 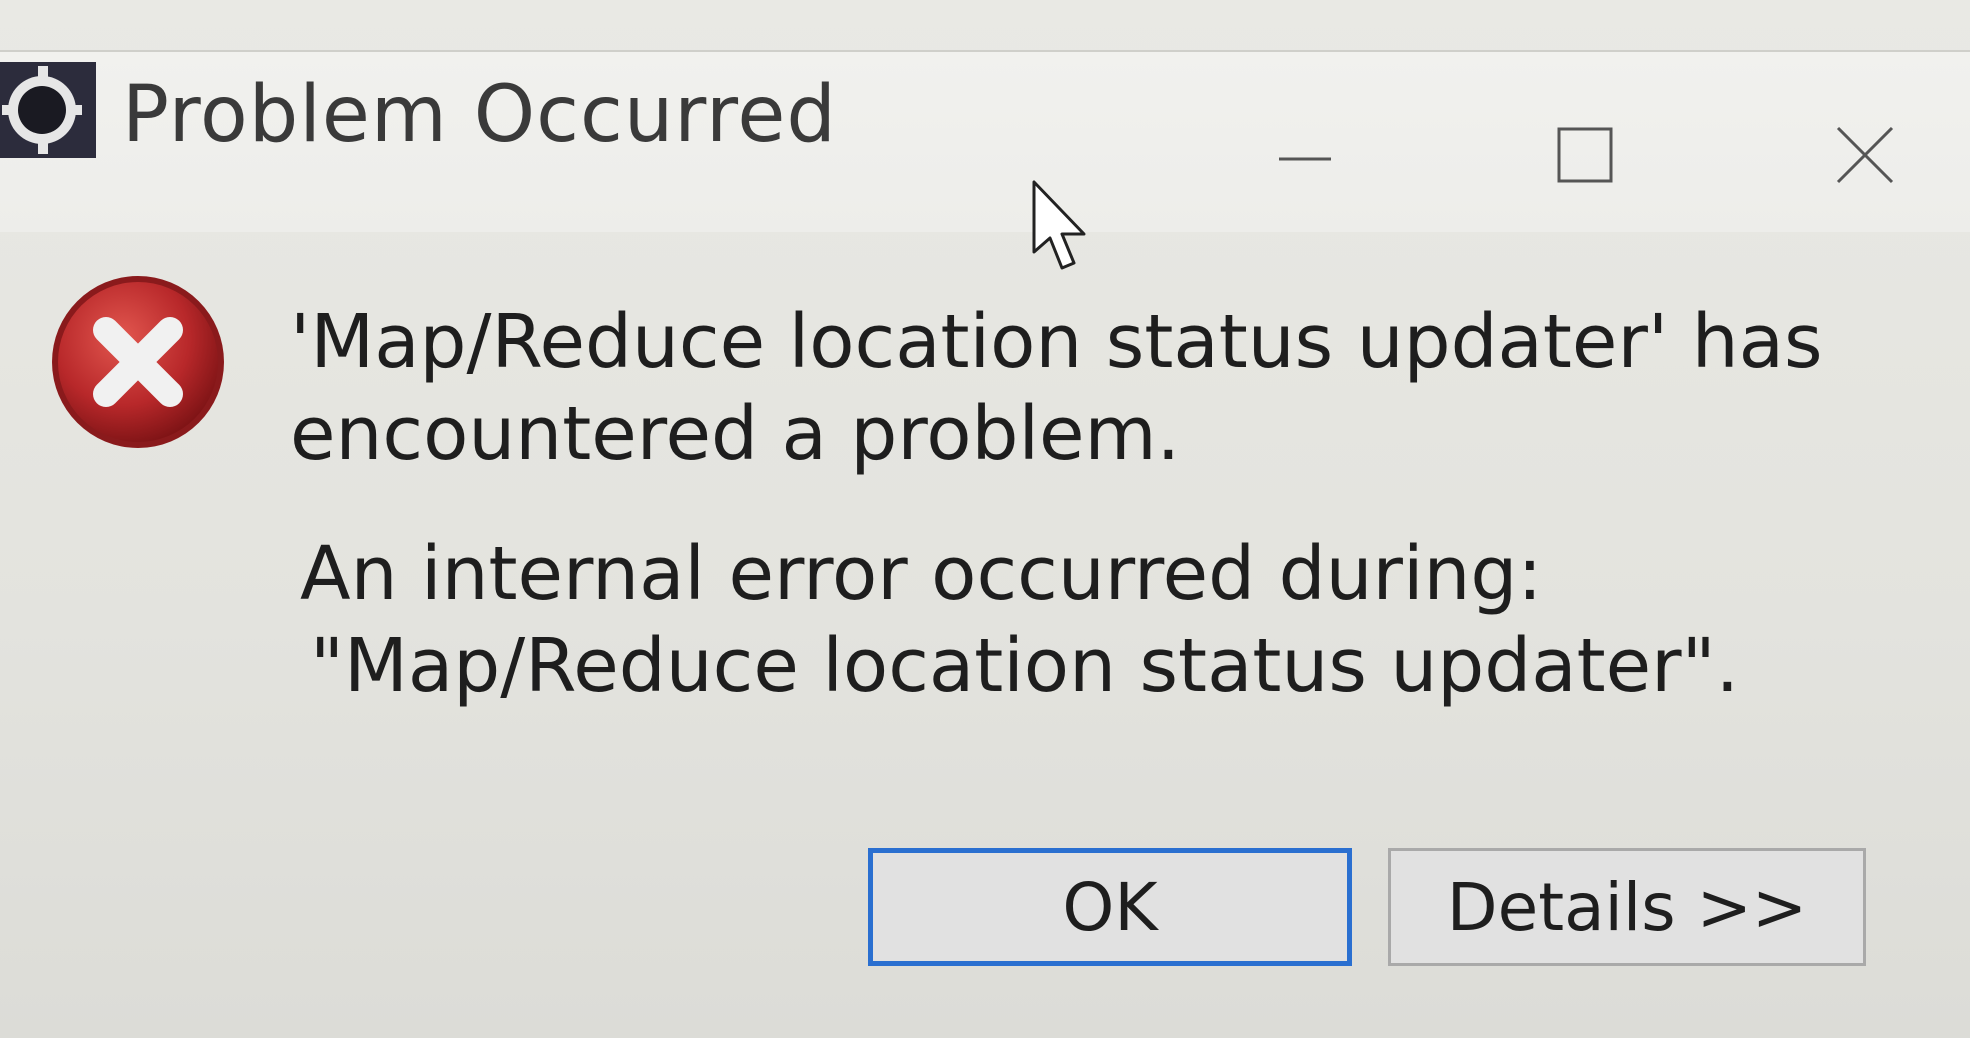 I want to click on error-detail-line-1: An internal error occurred during:, so click(x=921, y=574).